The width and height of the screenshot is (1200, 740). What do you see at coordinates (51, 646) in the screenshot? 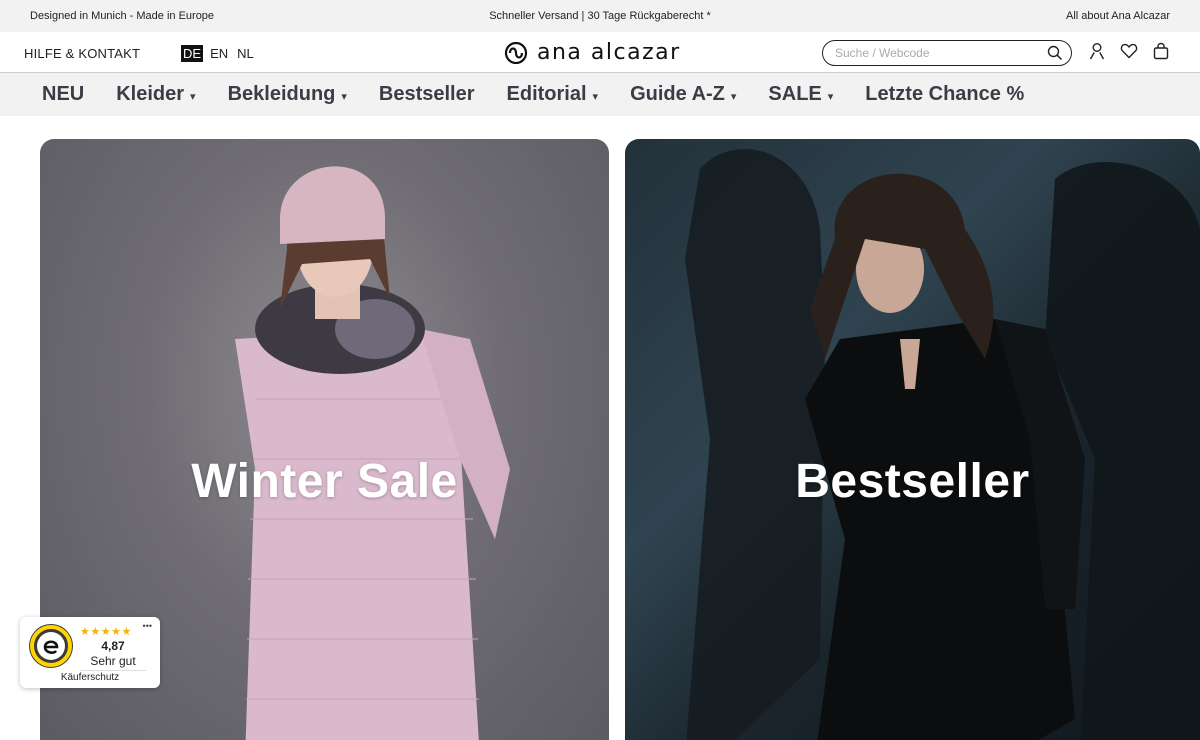
I see `trusted-shops-seal-icon` at bounding box center [51, 646].